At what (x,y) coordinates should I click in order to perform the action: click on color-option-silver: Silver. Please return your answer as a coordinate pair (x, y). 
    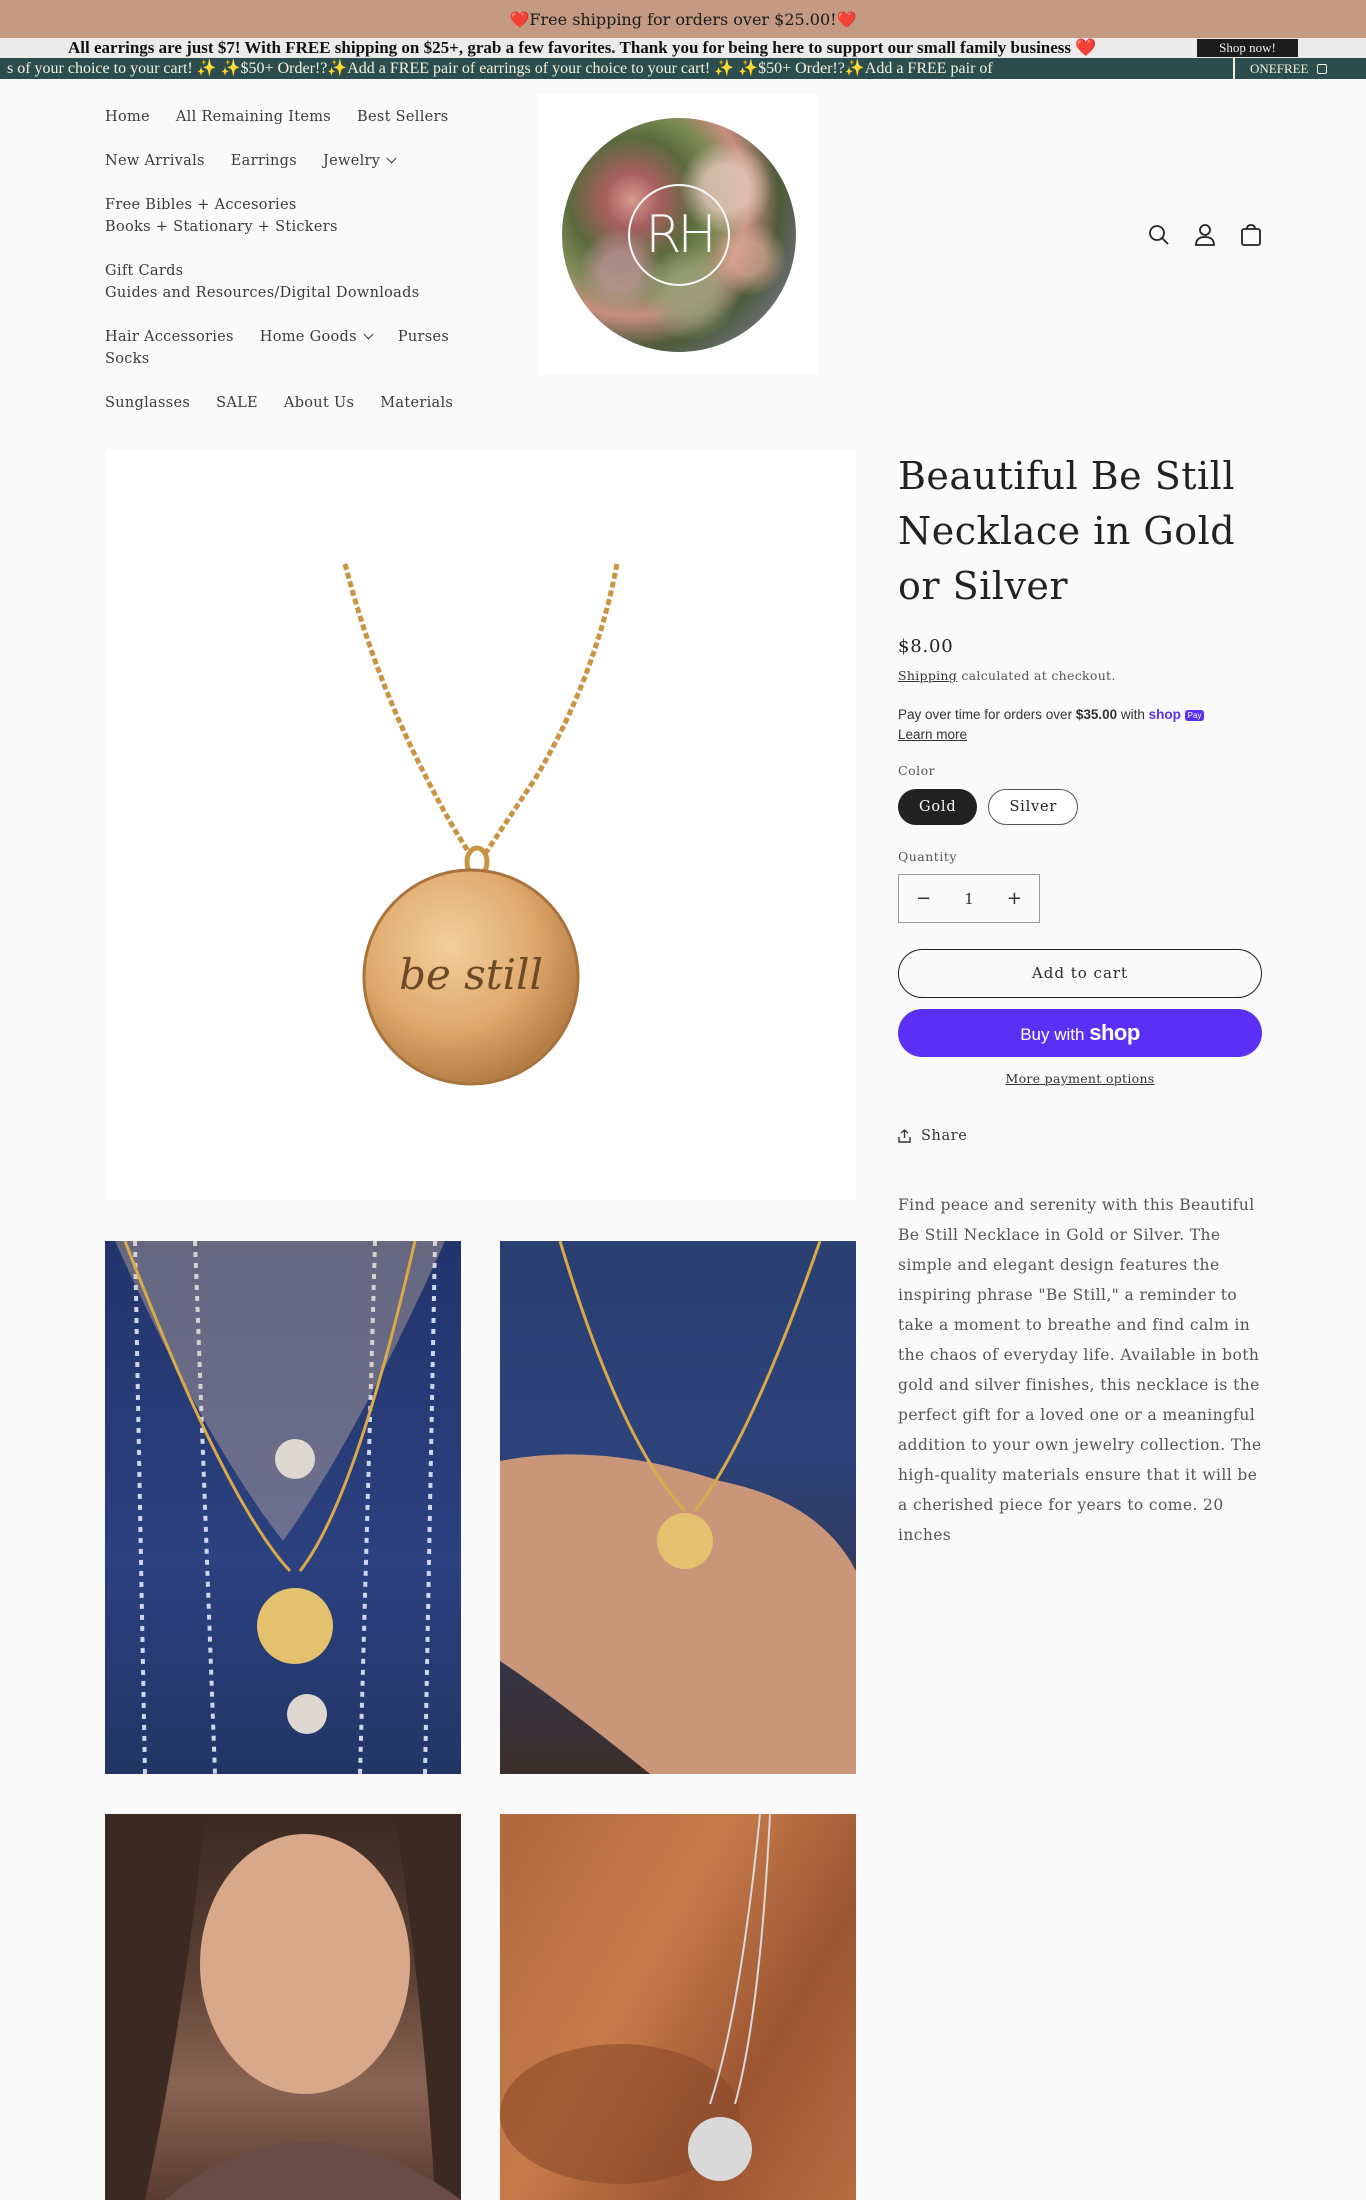
    Looking at the image, I should click on (1033, 807).